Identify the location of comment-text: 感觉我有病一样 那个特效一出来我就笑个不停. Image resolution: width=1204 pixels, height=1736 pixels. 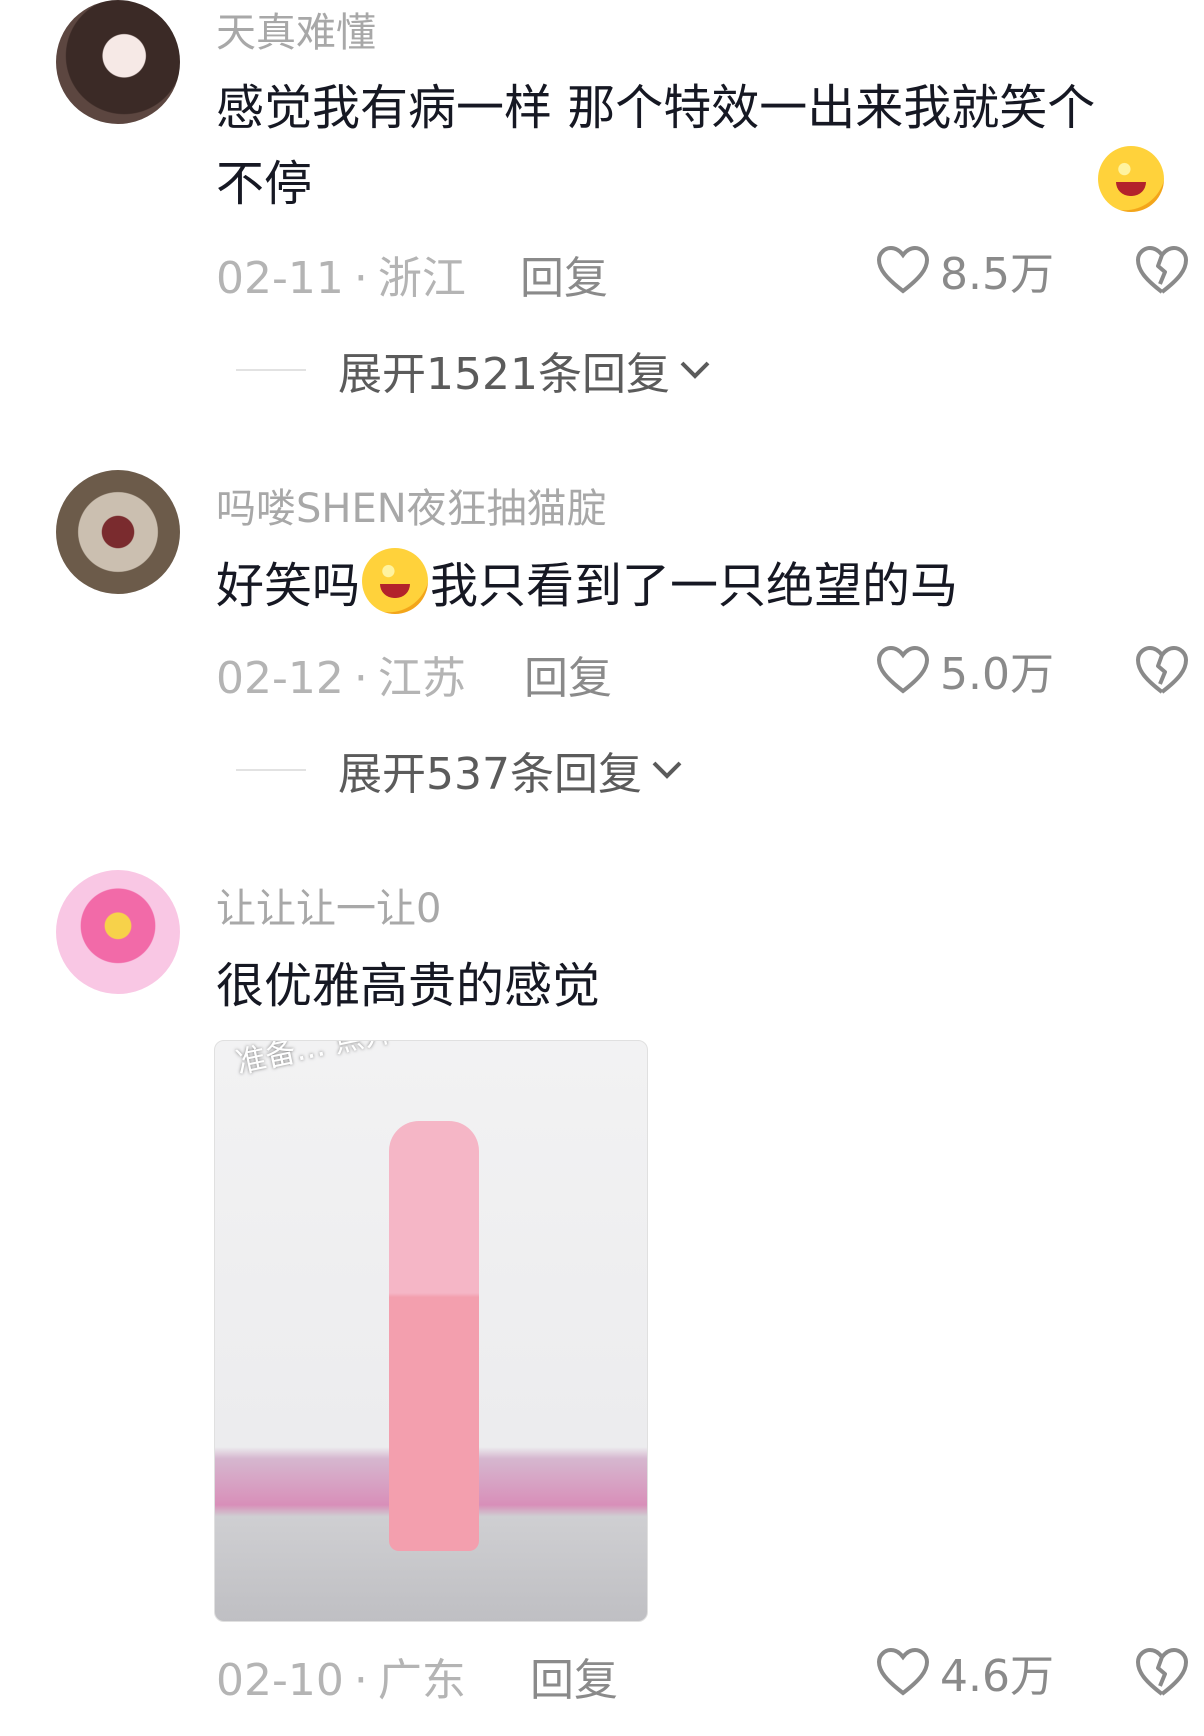
(696, 146).